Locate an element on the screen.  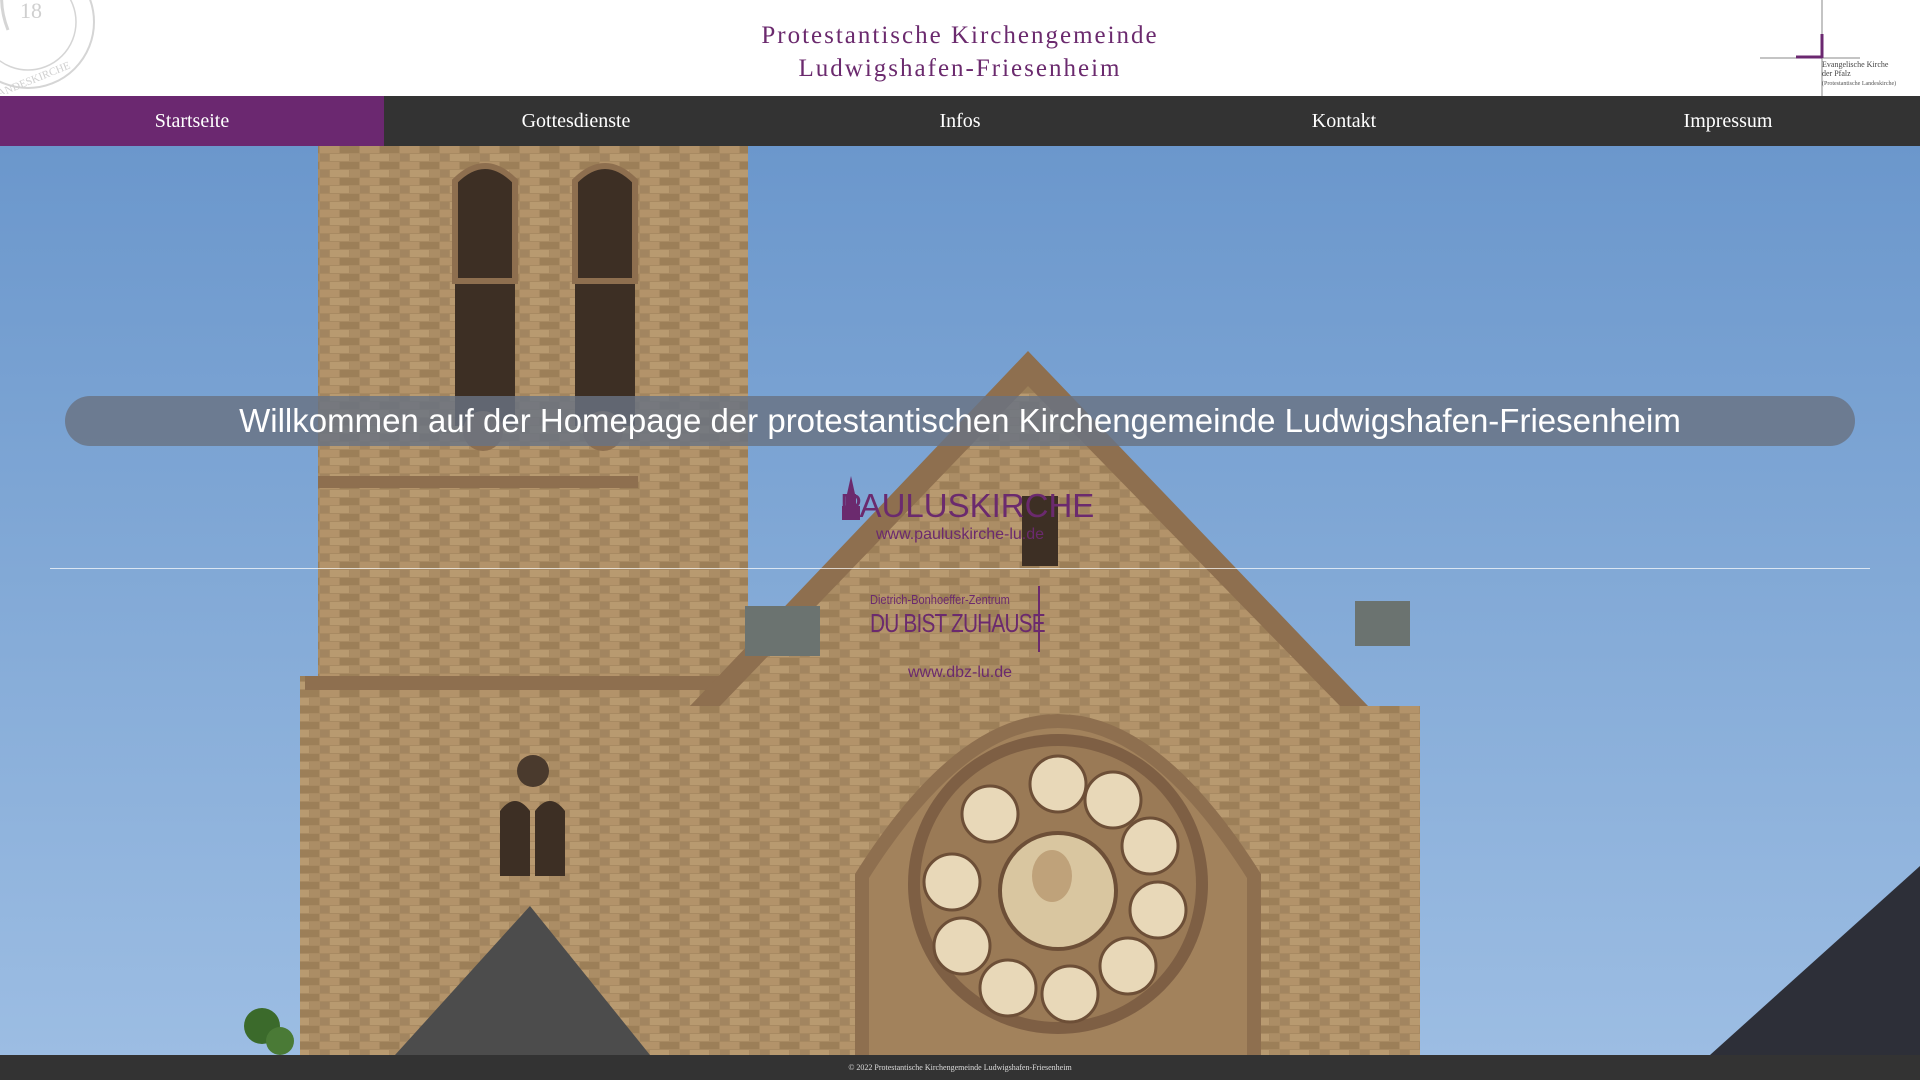
dbz-subtitle: Dietrich-Bonhoeffer-Zentrum is located at coordinates (940, 599).